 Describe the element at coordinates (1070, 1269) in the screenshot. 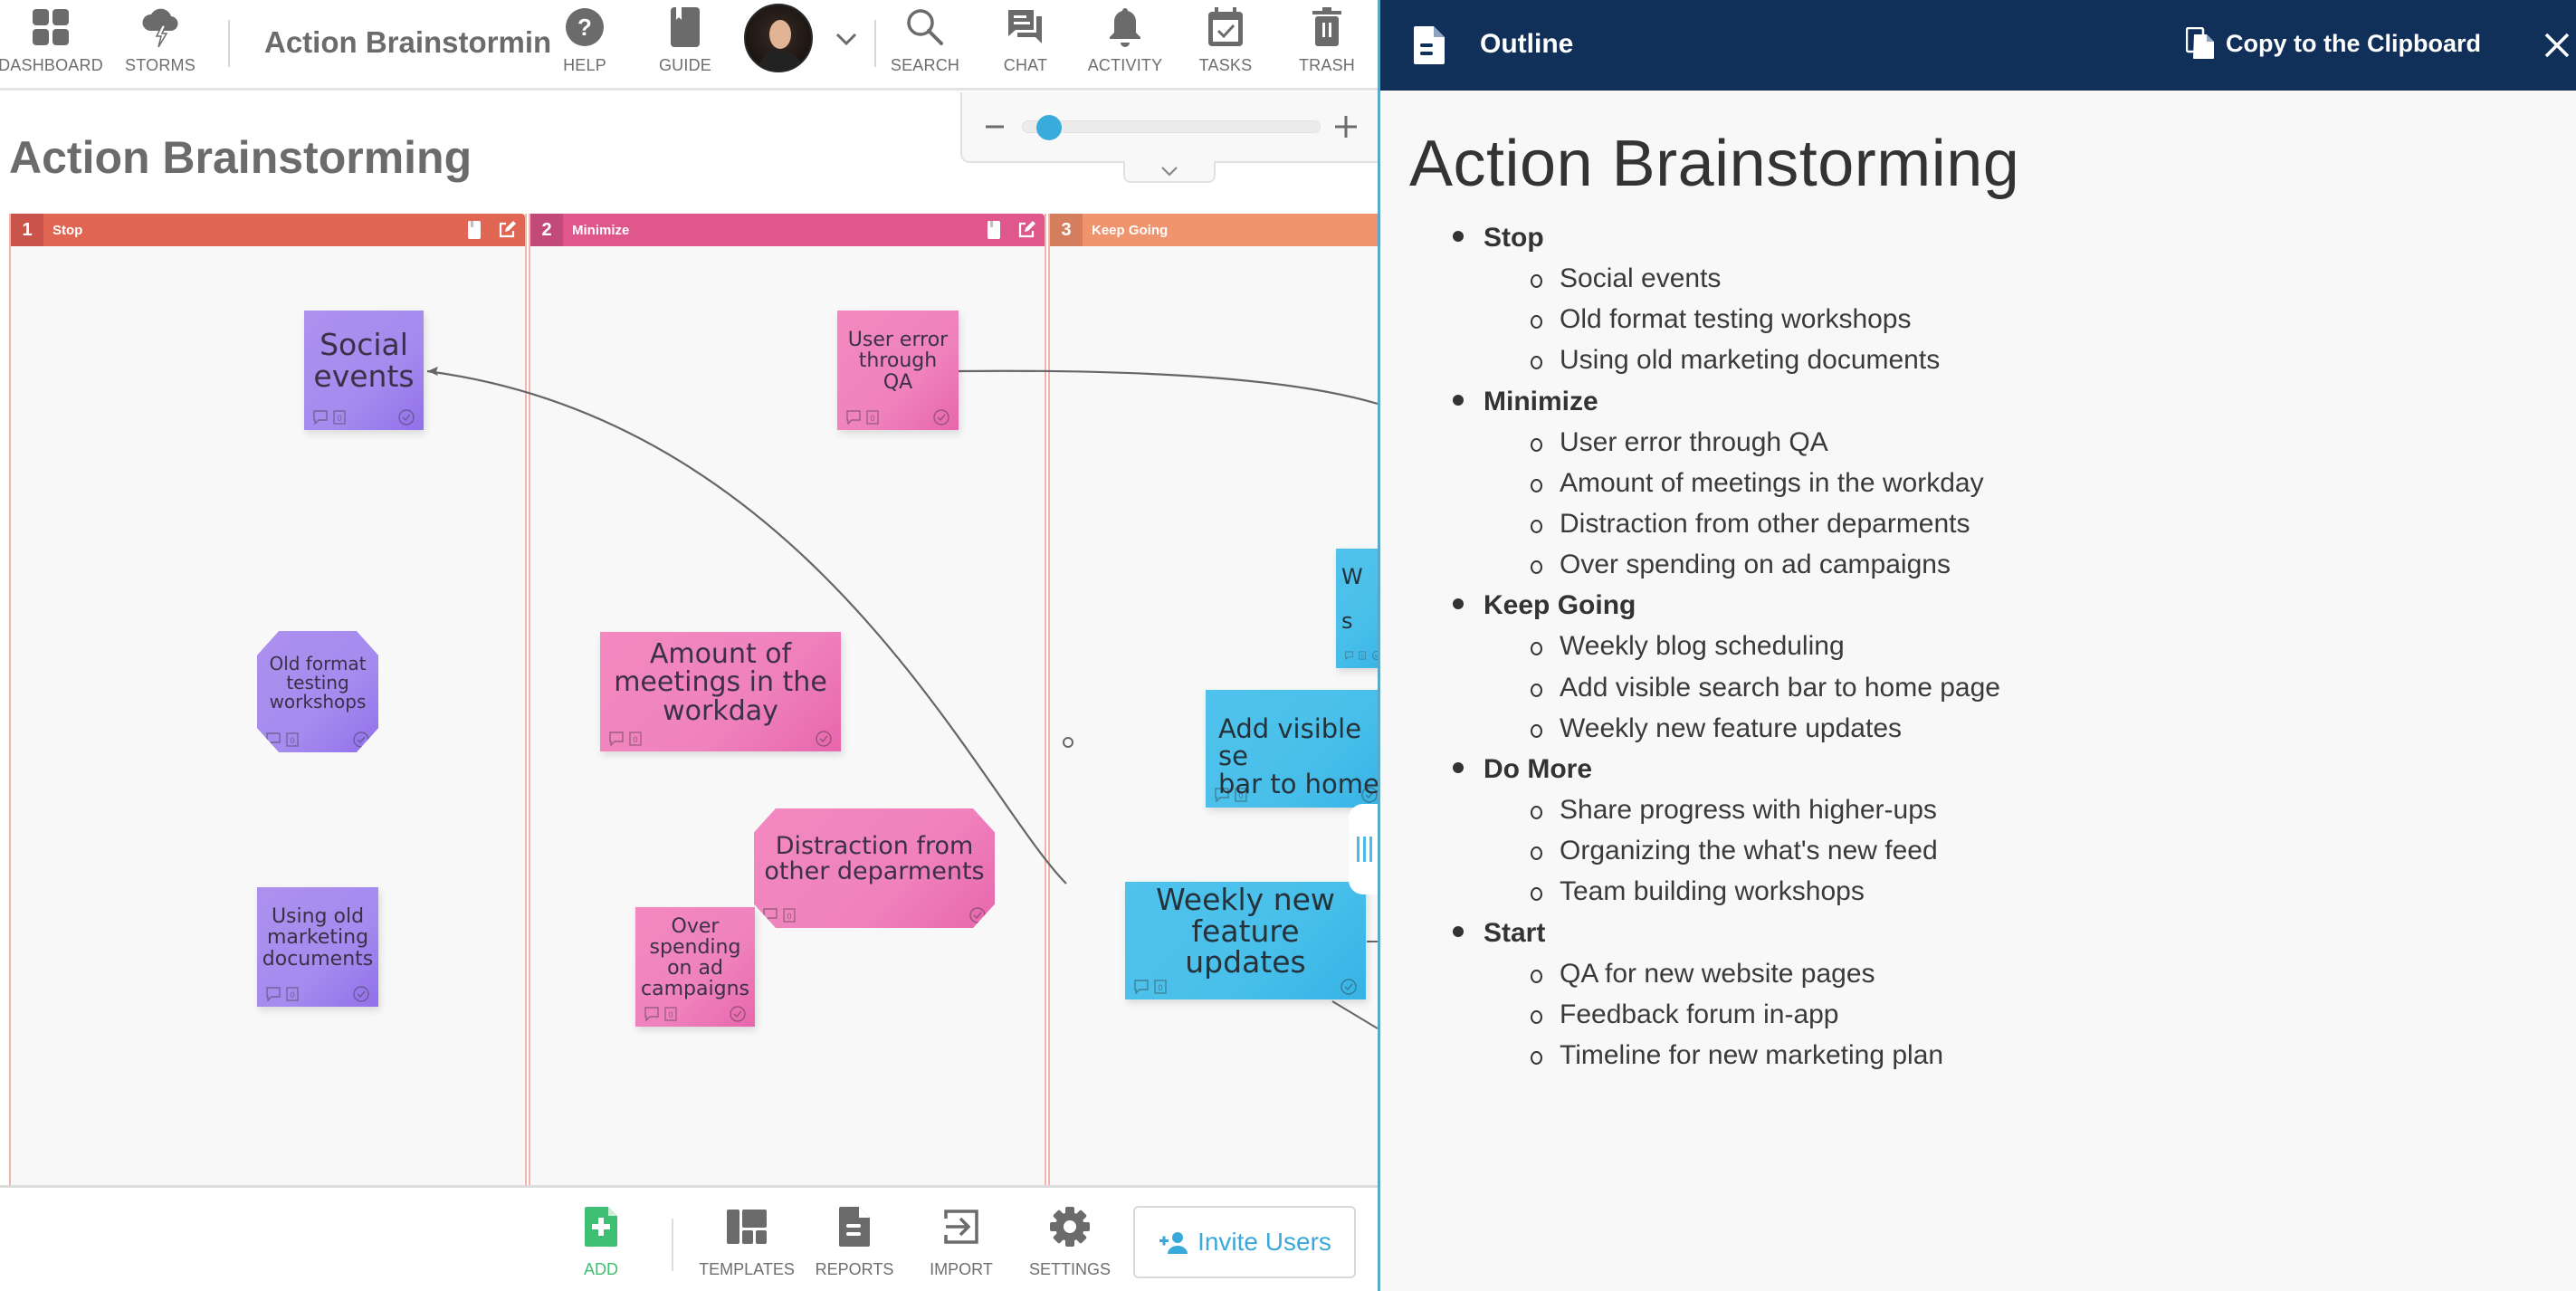

I see `settings-label: SETTINGS` at that location.